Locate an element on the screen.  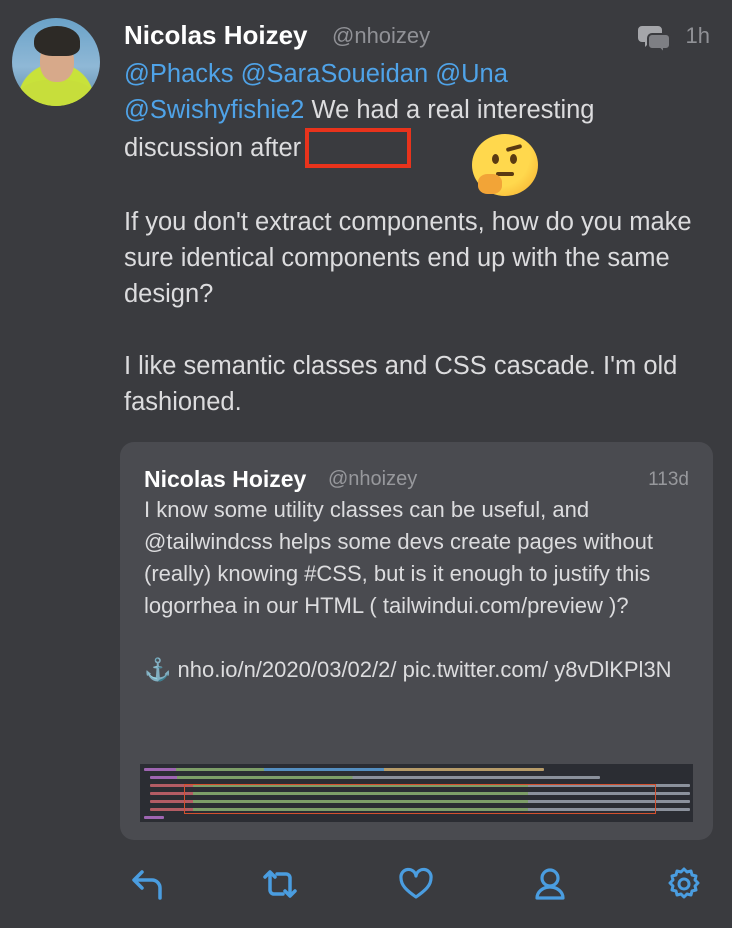
quoted-author-handle: @nhoizey is located at coordinates (372, 479).